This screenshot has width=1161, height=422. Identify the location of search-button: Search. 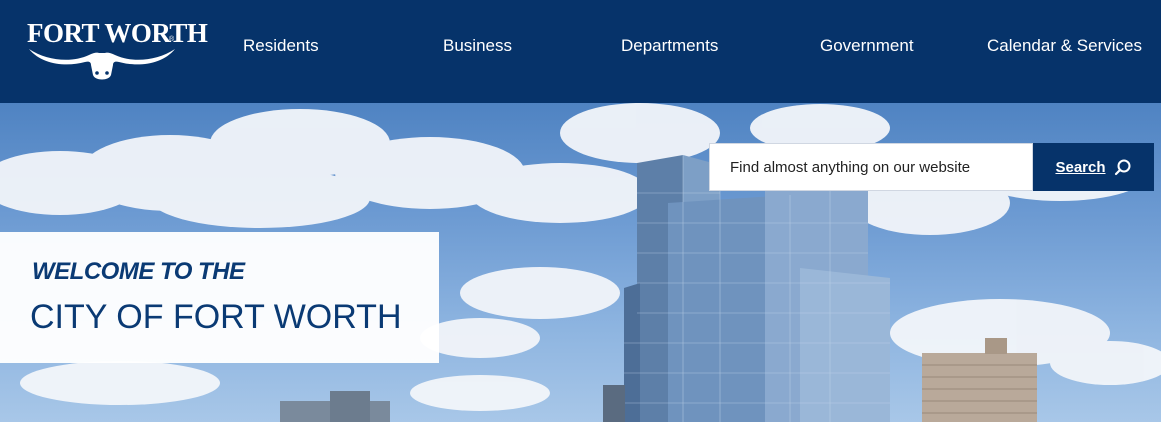
(1093, 167).